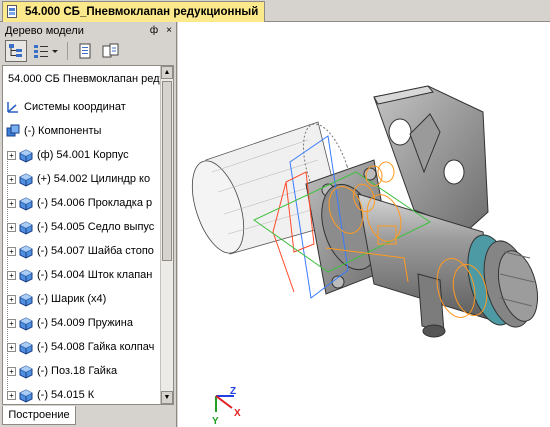 This screenshot has height=427, width=550. I want to click on assembly-document-icon, so click(13, 12).